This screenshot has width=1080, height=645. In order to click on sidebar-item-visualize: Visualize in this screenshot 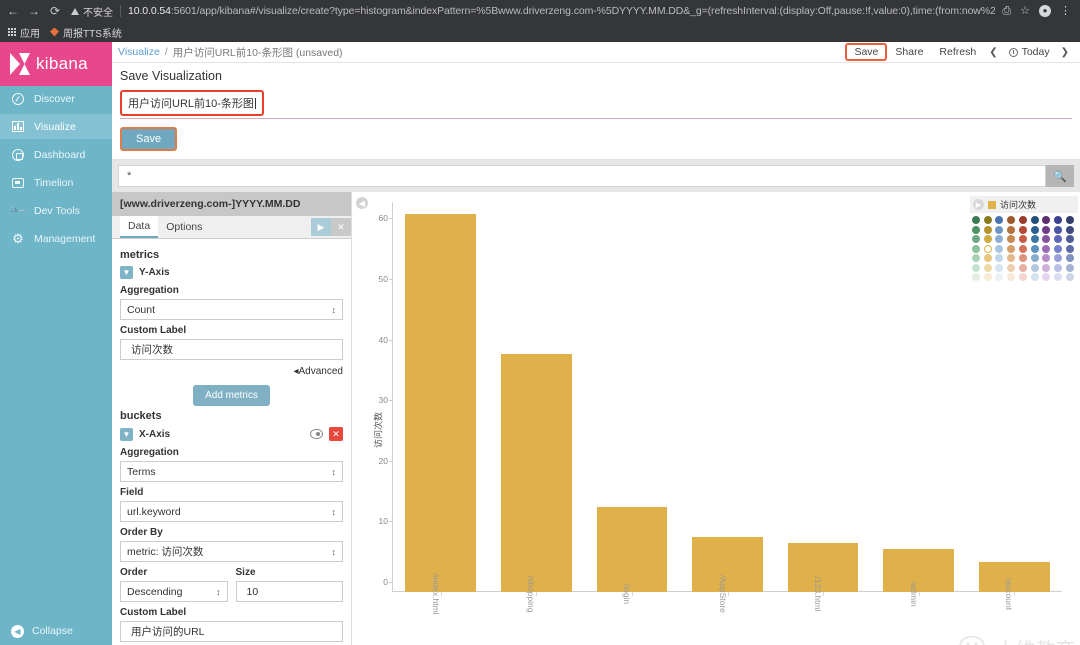, I will do `click(56, 126)`.